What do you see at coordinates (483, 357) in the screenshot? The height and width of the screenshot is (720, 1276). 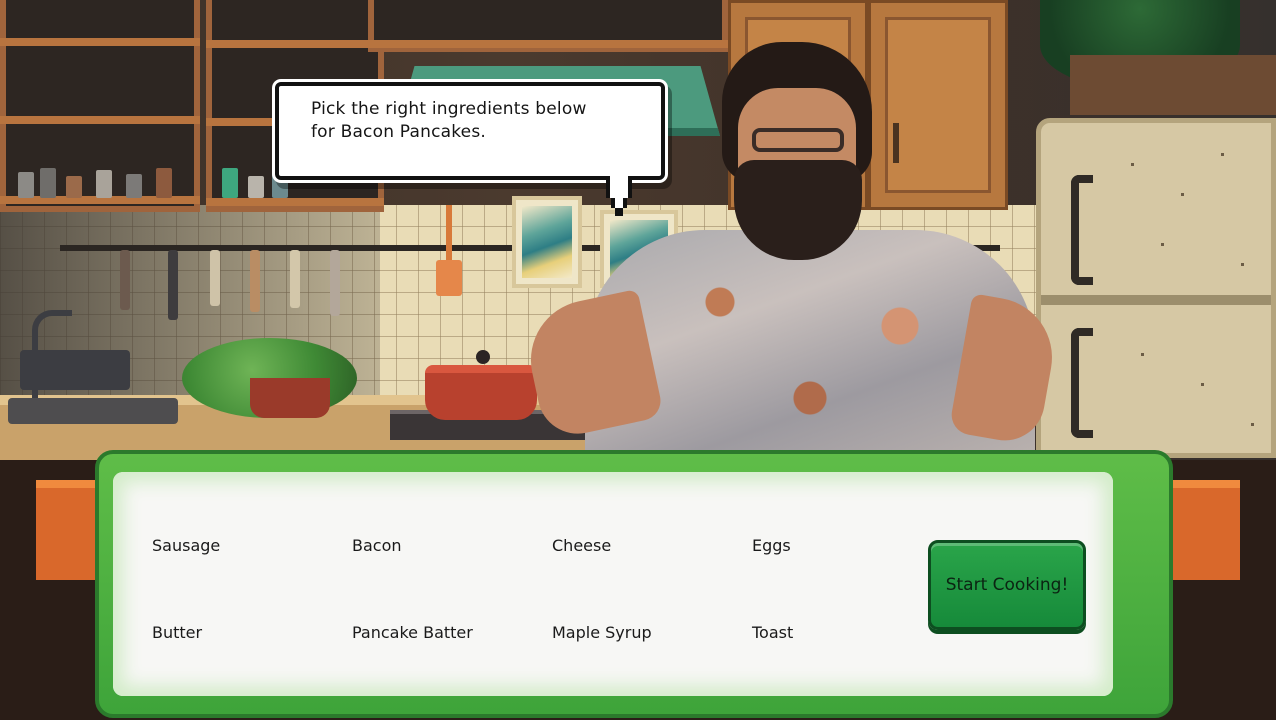 I see `pot-lid-knob` at bounding box center [483, 357].